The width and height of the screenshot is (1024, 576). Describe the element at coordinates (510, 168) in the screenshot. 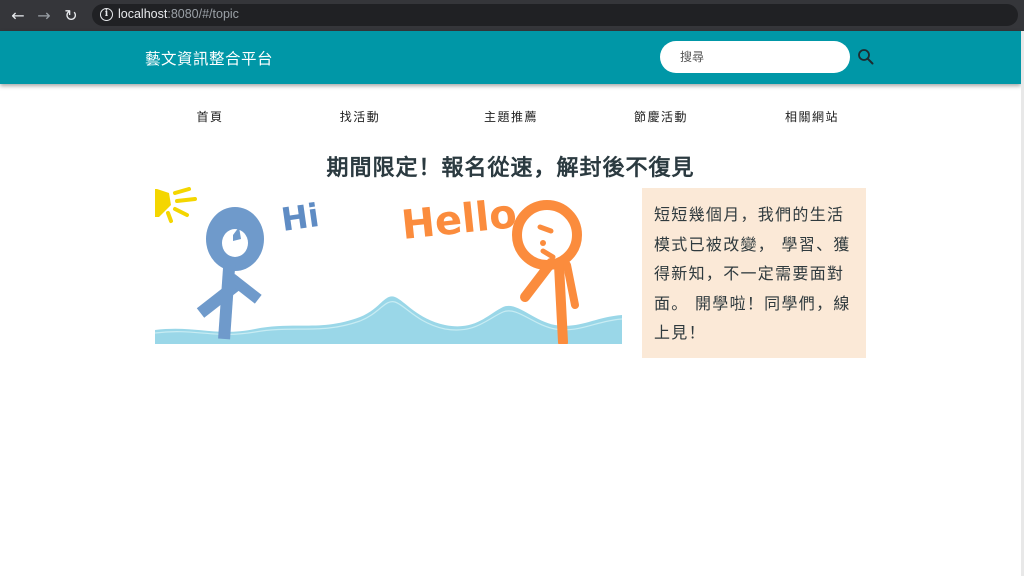

I see `page-title: 期間限定！報名從速，解封後不復見` at that location.